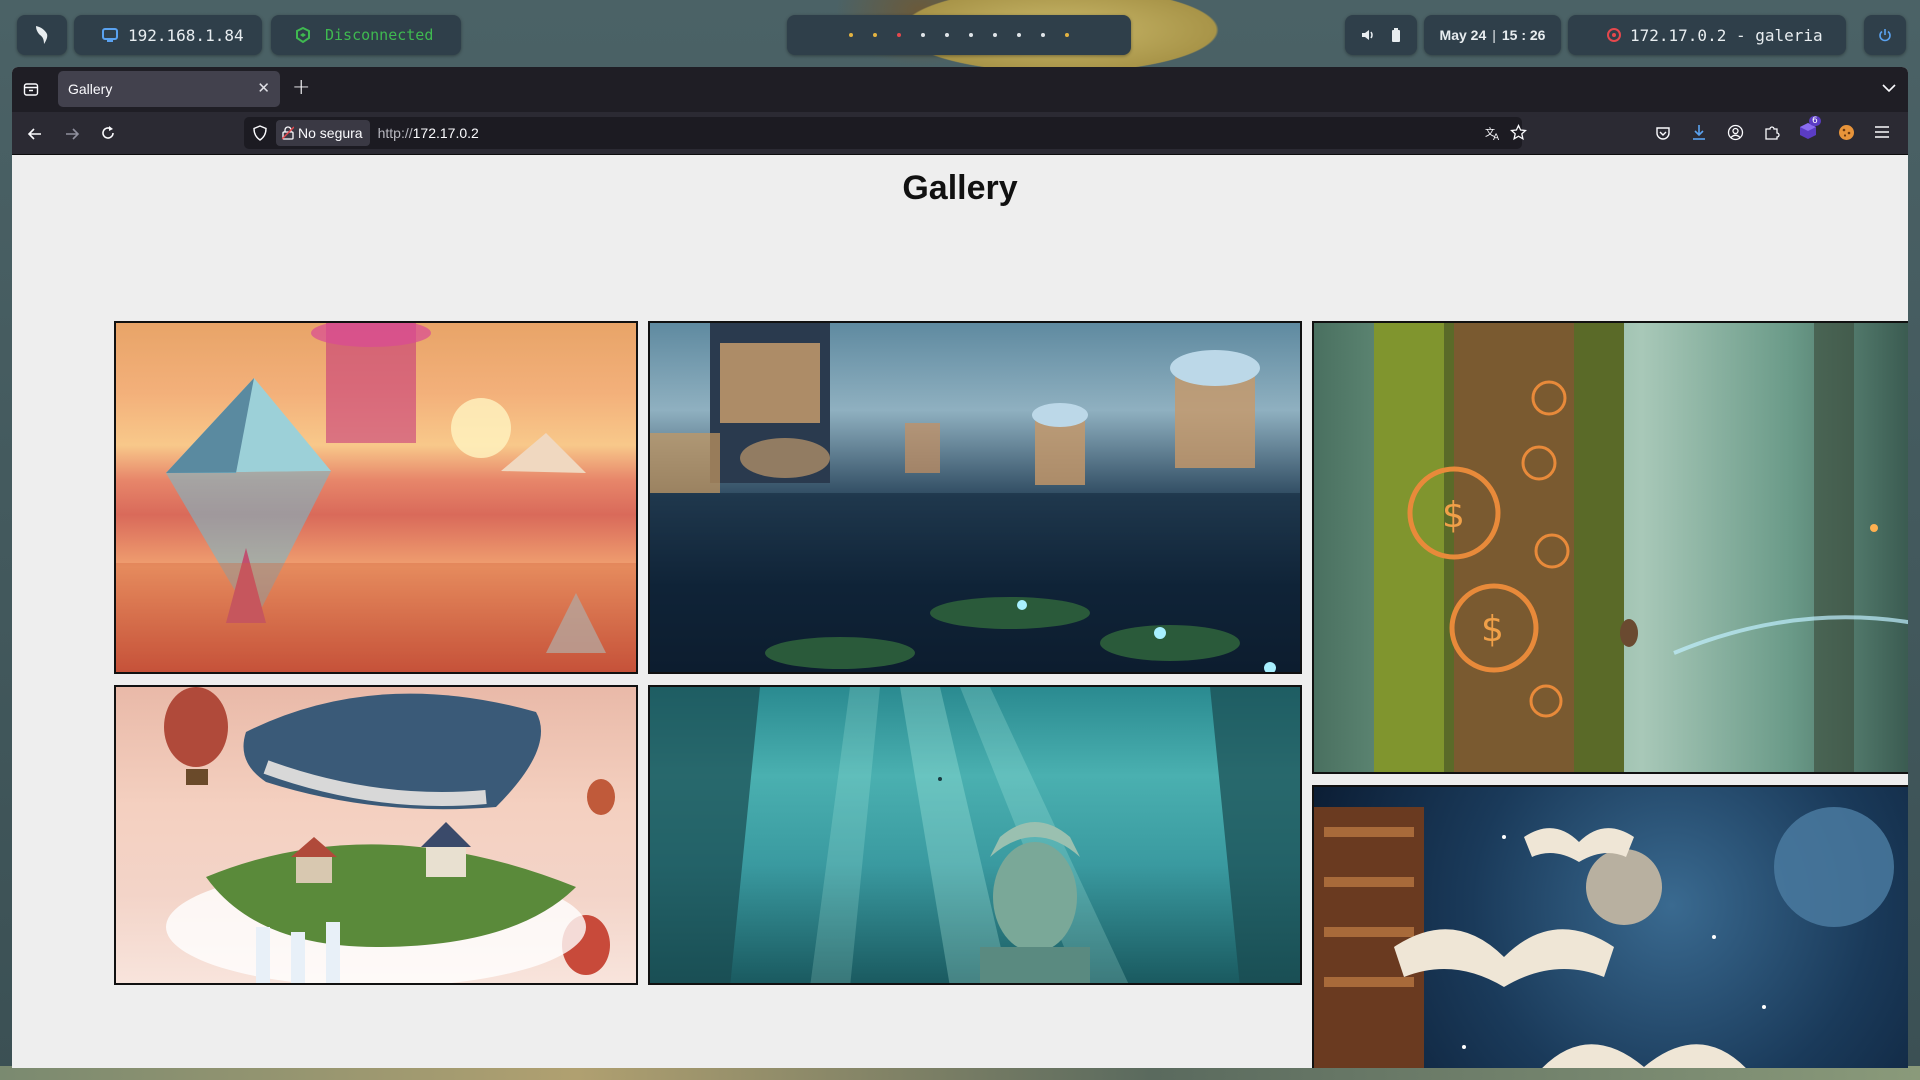 The image size is (1920, 1080). Describe the element at coordinates (379, 35) in the screenshot. I see `vpn-status-text: Disconnected` at that location.